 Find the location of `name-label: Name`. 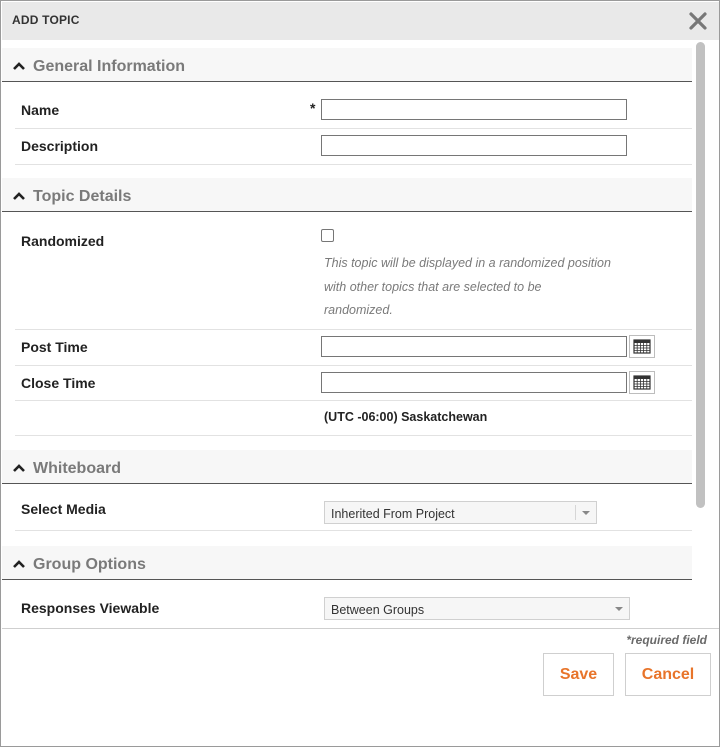

name-label: Name is located at coordinates (40, 110).